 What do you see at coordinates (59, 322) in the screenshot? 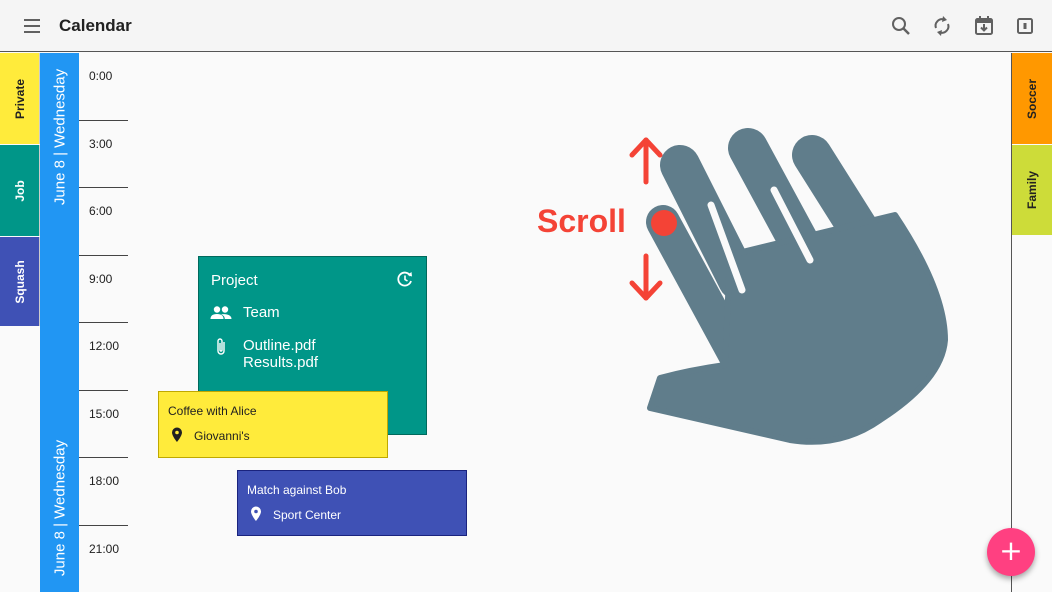
I see `date-strip: June 8 | Wednesday June 8 | Wednesday` at bounding box center [59, 322].